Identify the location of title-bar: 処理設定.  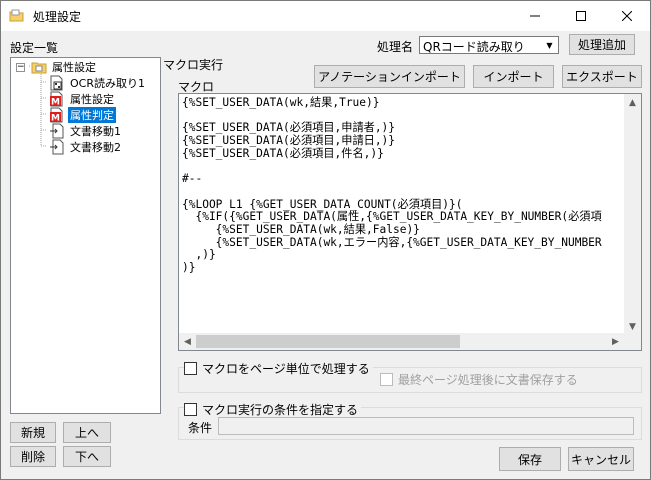
(325, 16).